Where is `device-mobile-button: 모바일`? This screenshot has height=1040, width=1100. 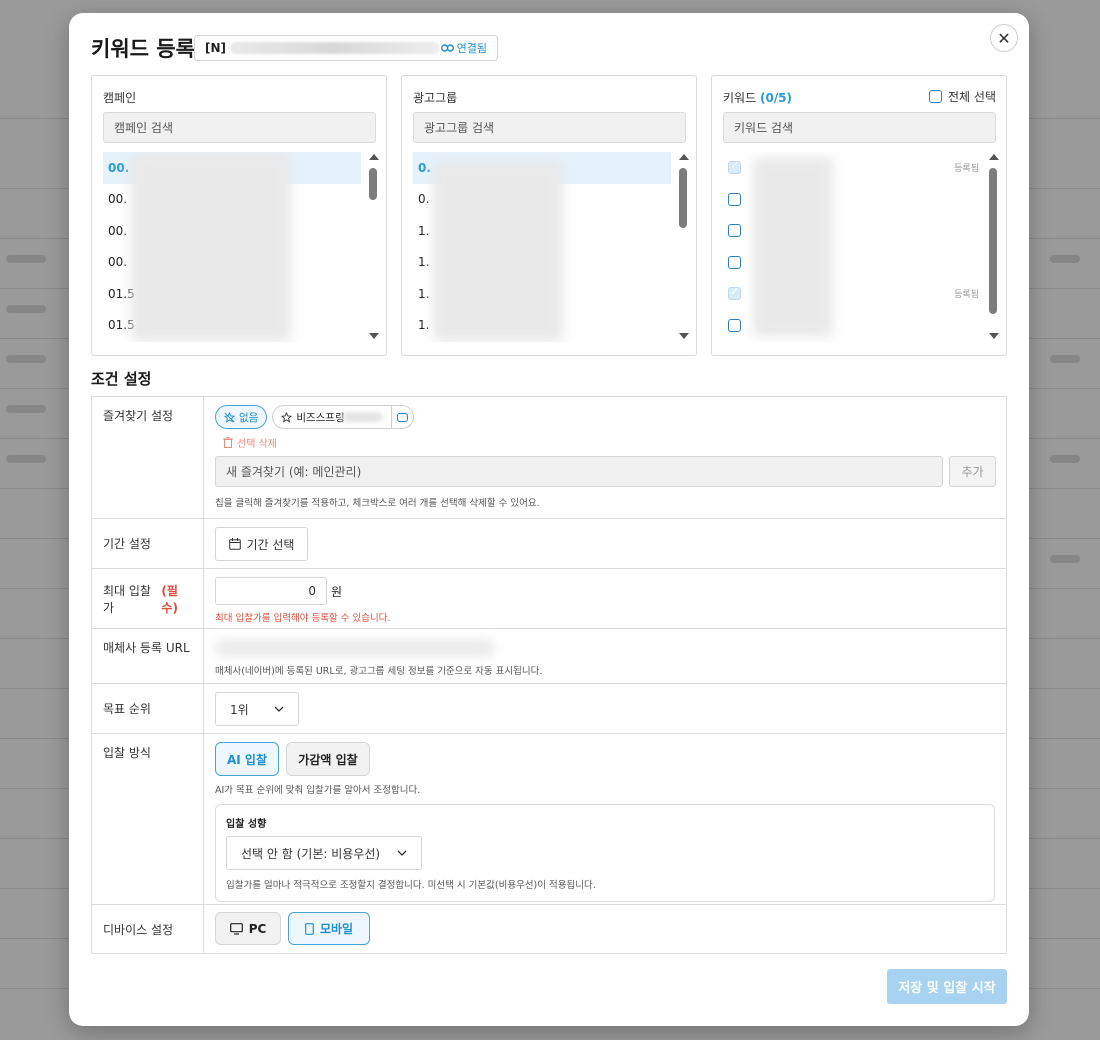 device-mobile-button: 모바일 is located at coordinates (329, 928).